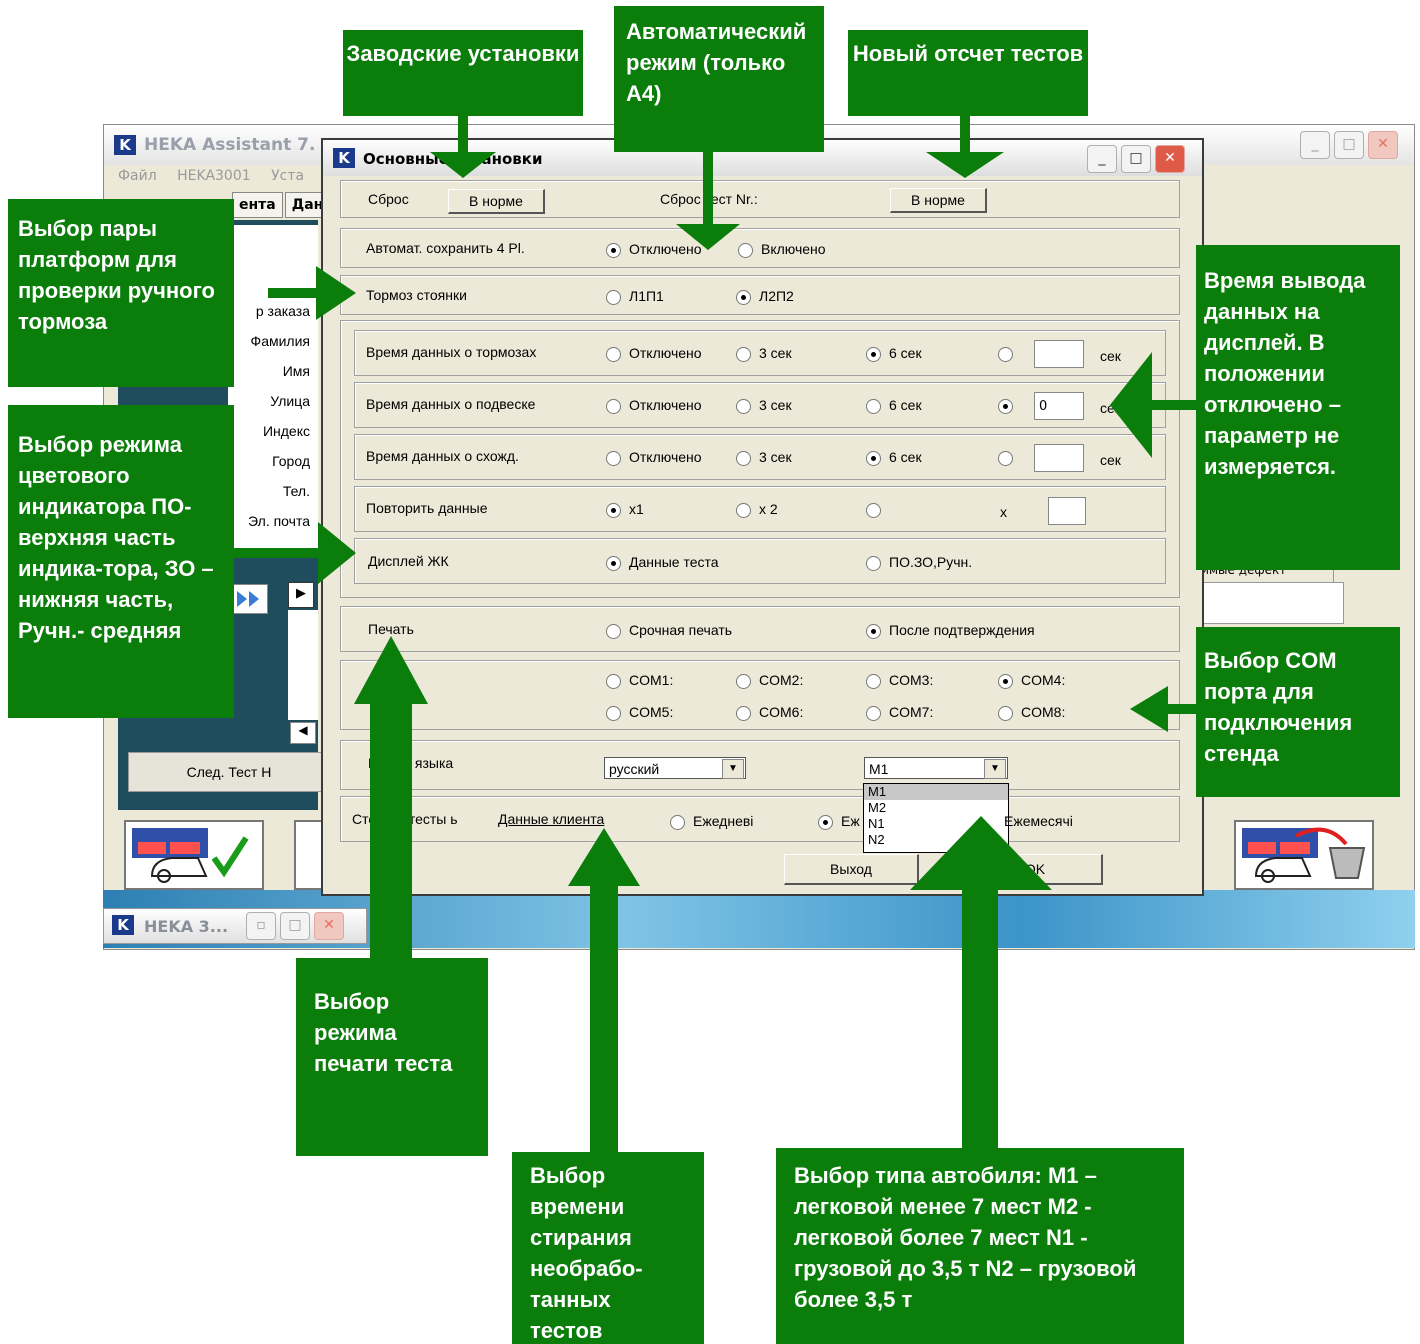 This screenshot has width=1420, height=1344. Describe the element at coordinates (463, 73) in the screenshot. I see `annotation-factory-settings: Заводские установки` at that location.